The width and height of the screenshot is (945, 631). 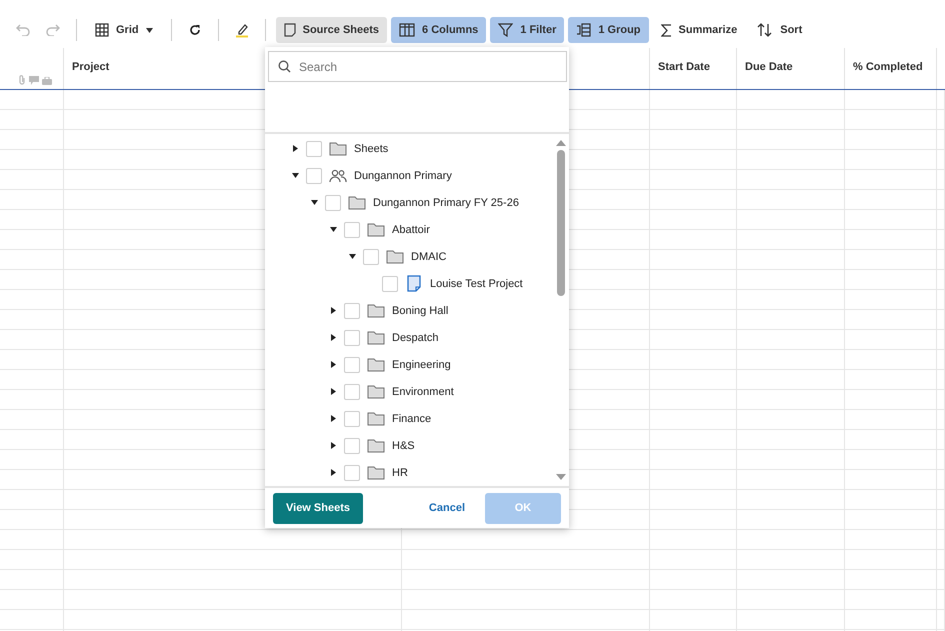 I want to click on refresh-icon, so click(x=194, y=30).